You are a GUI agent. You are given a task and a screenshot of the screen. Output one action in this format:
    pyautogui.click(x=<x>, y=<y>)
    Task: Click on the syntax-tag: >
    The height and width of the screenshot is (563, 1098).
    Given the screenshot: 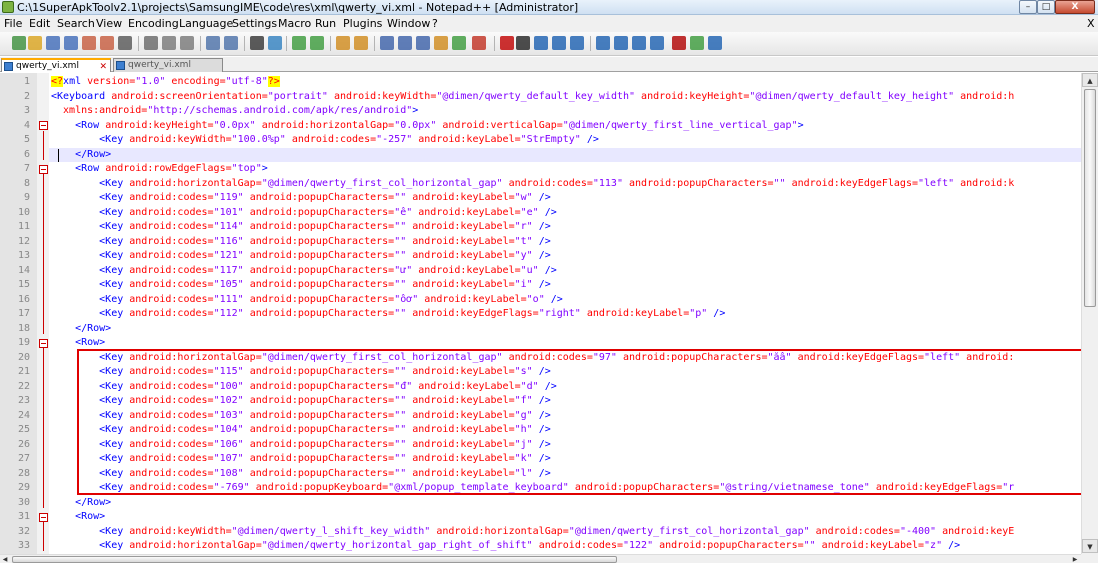 What is the action you would take?
    pyautogui.click(x=800, y=125)
    